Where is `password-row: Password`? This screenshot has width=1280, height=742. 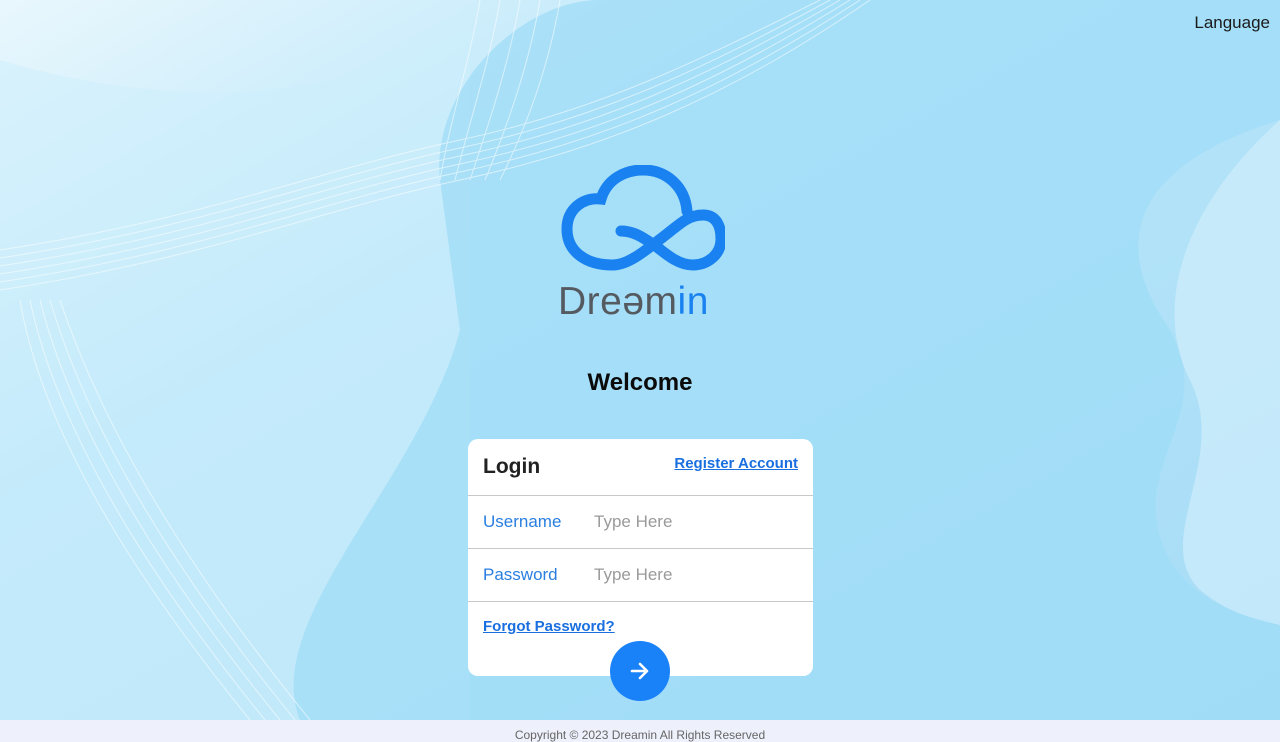
password-row: Password is located at coordinates (640, 575).